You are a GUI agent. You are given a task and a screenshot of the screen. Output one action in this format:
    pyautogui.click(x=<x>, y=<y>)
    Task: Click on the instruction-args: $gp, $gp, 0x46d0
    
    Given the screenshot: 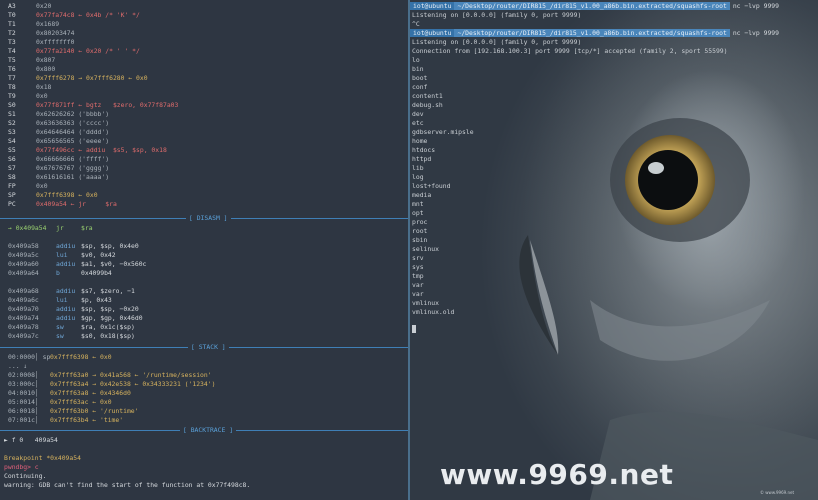 What is the action you would take?
    pyautogui.click(x=112, y=318)
    